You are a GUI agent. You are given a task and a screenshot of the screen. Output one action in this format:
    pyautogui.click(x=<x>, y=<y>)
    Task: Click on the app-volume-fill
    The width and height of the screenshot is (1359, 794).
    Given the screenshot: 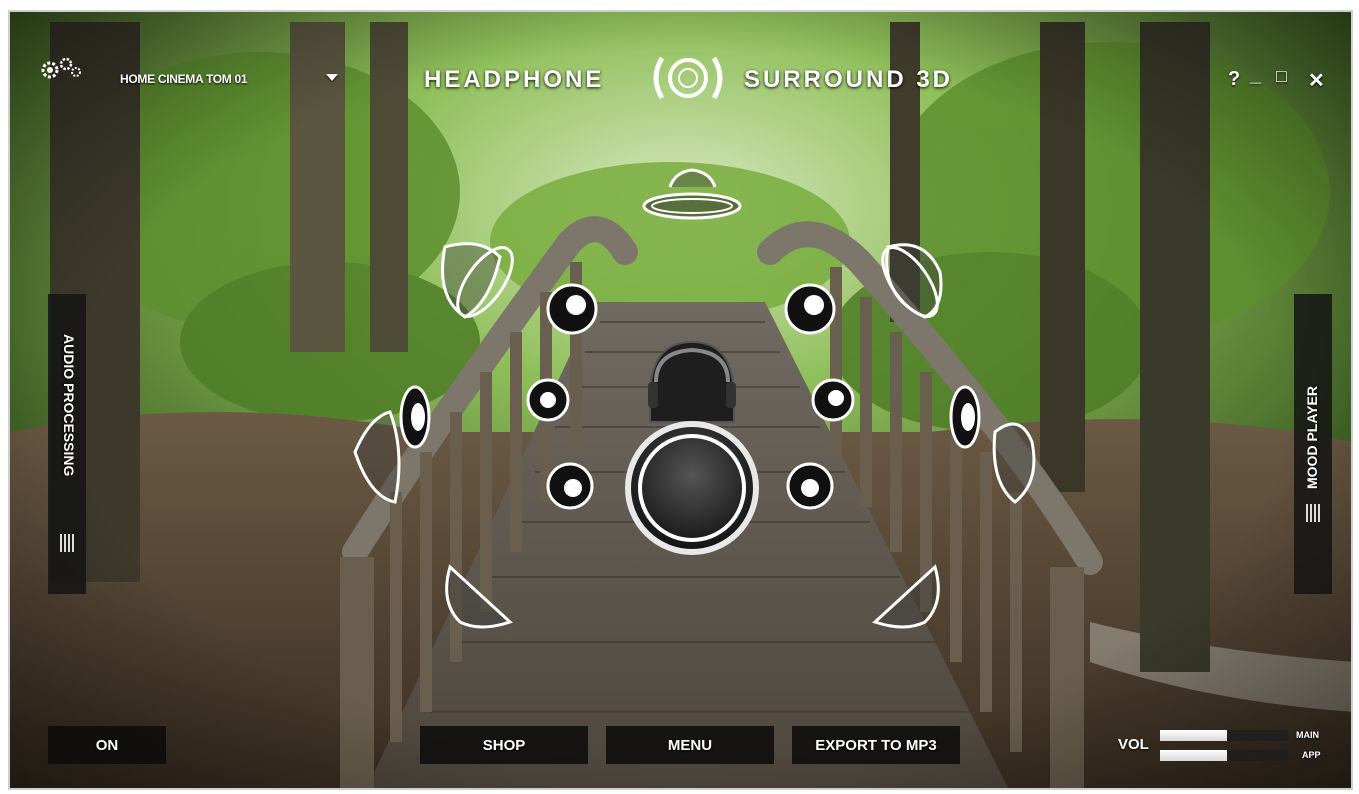 What is the action you would take?
    pyautogui.click(x=1193, y=755)
    